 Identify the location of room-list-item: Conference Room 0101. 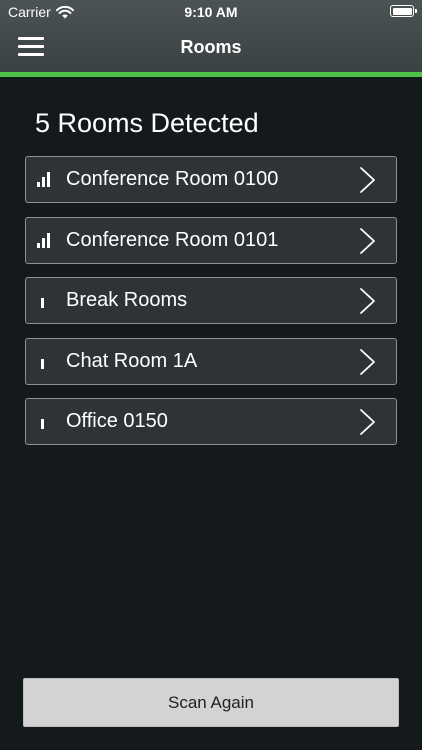
(211, 240).